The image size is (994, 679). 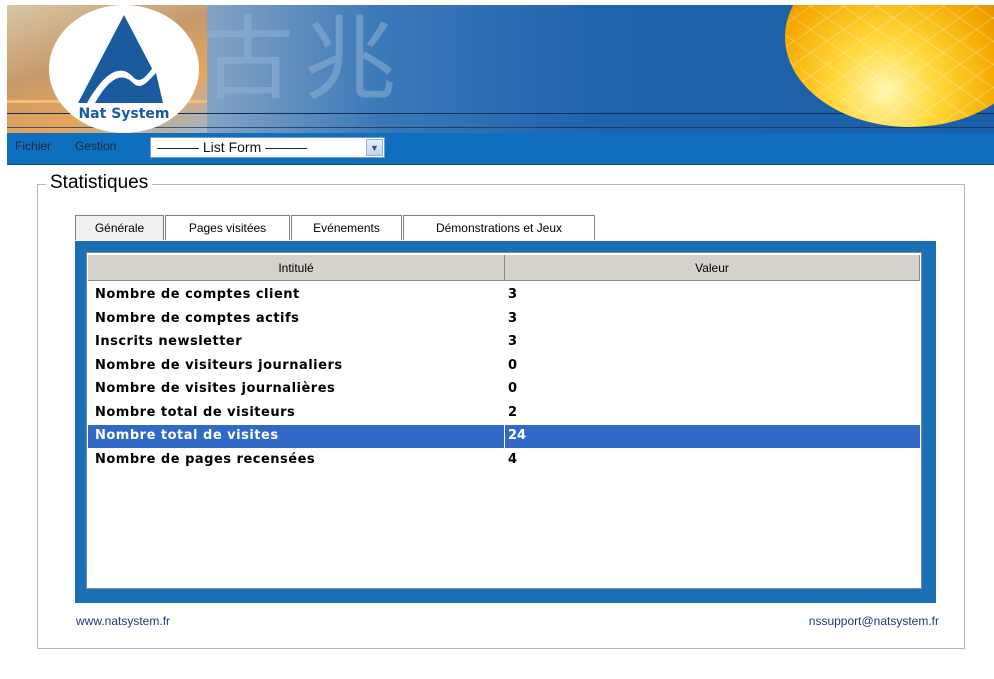 I want to click on row-label: Nombre total de visiteurs, so click(x=195, y=412).